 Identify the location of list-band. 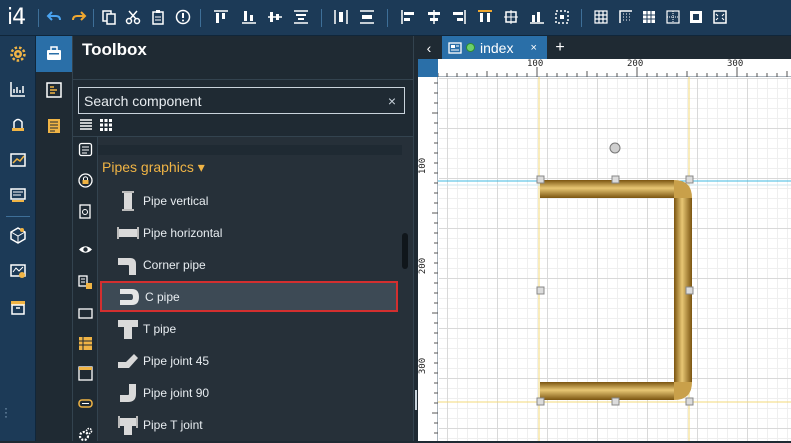
(250, 150).